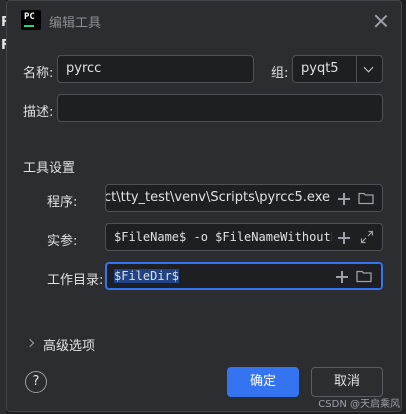  I want to click on group-dropdown: pyqt5, so click(337, 69).